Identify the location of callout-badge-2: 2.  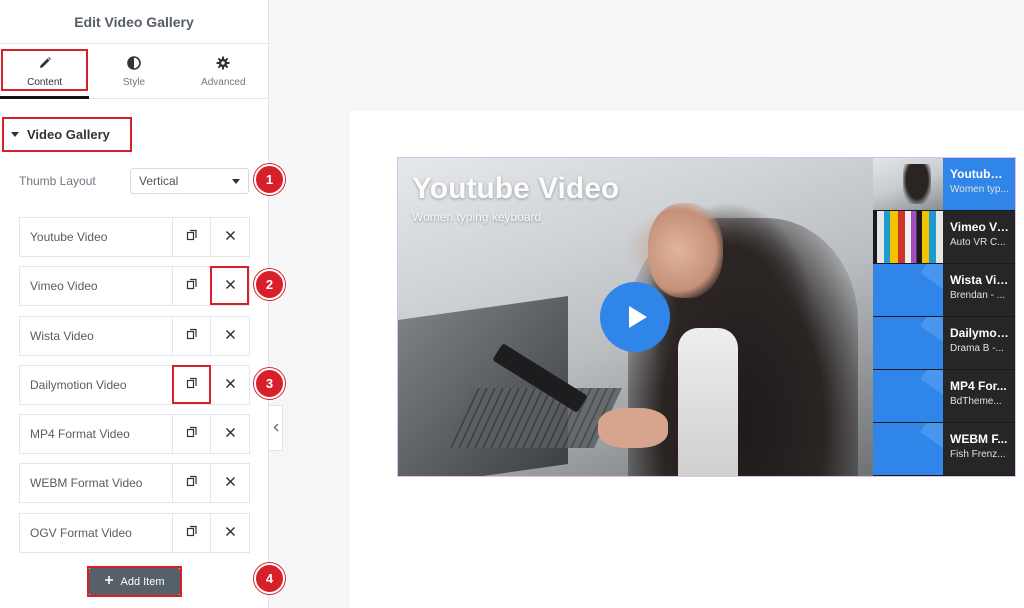
(269, 284).